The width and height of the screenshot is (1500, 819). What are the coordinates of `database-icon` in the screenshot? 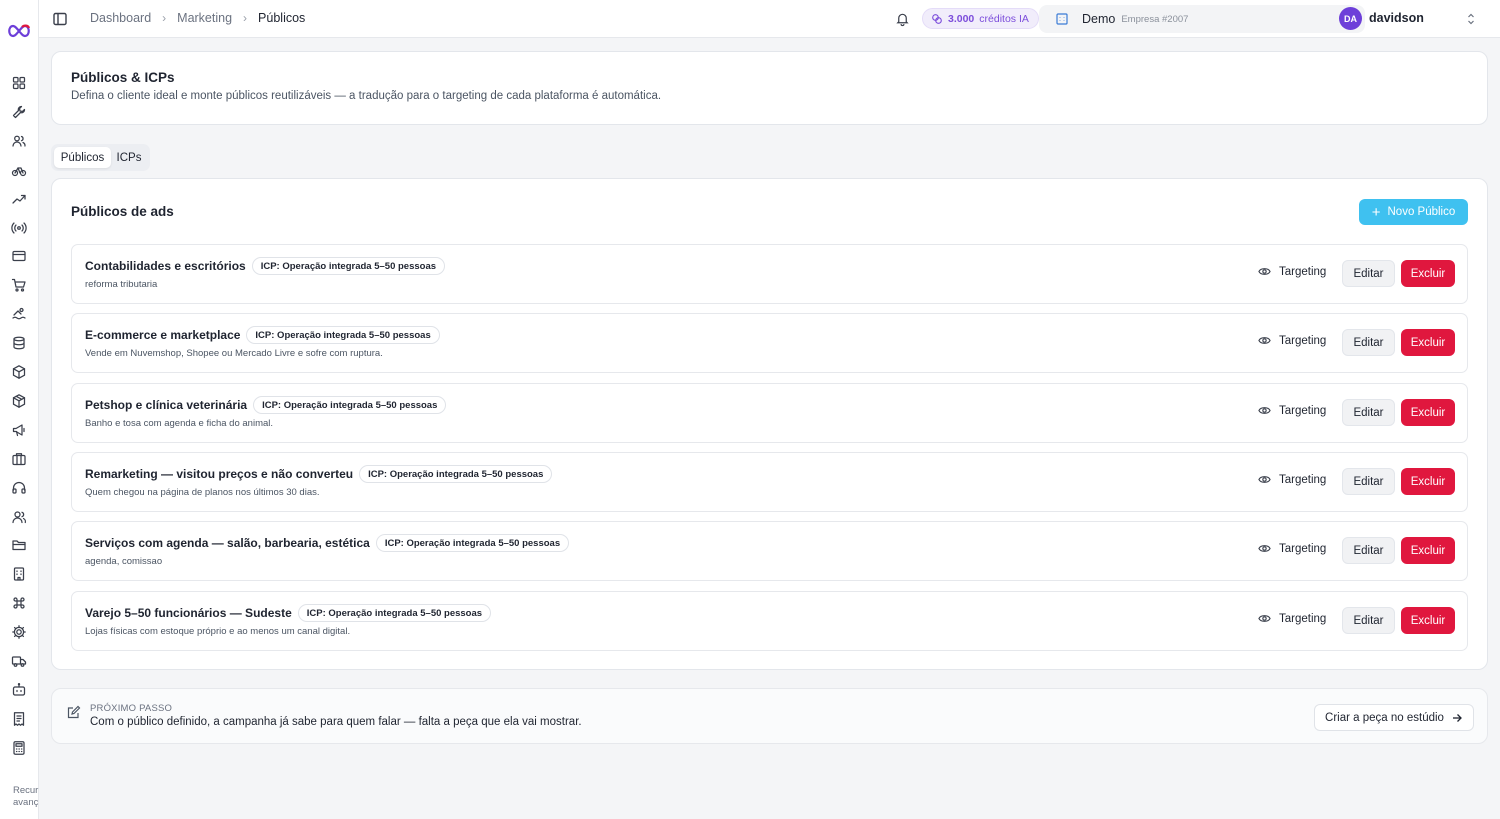 It's located at (19, 343).